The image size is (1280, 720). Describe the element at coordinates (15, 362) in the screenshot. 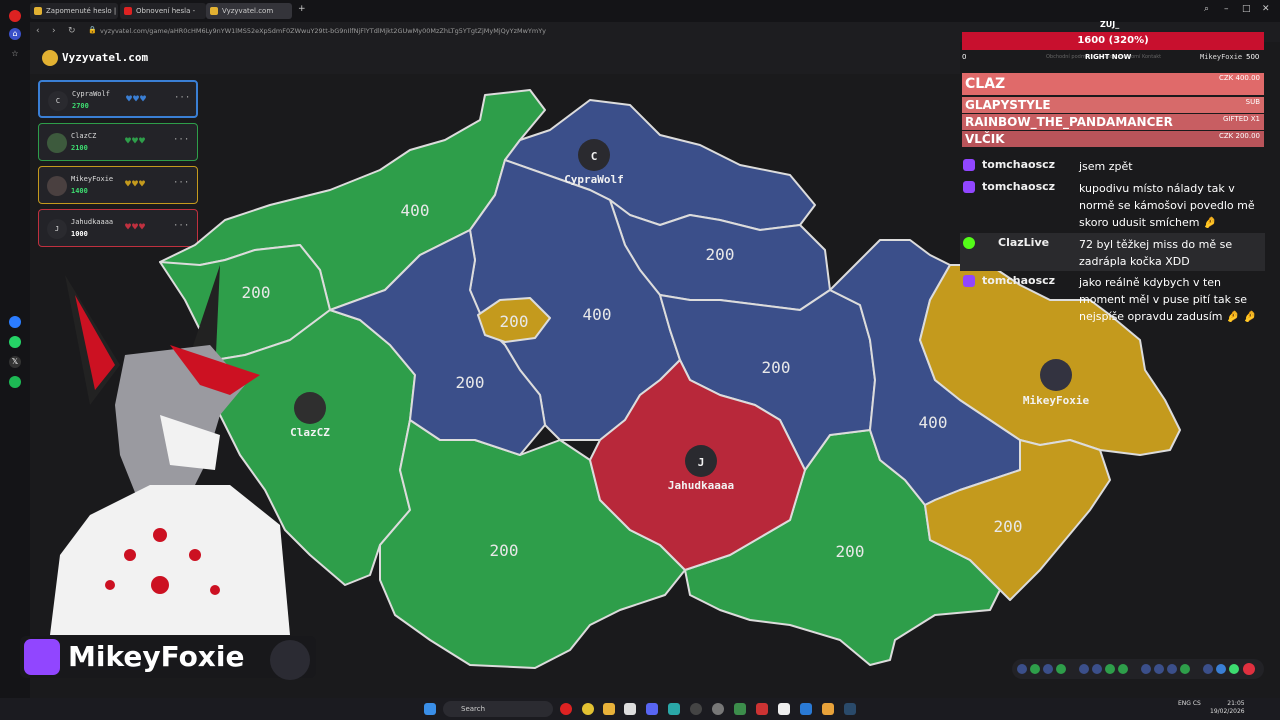

I see `x-icon: 𝕏` at that location.